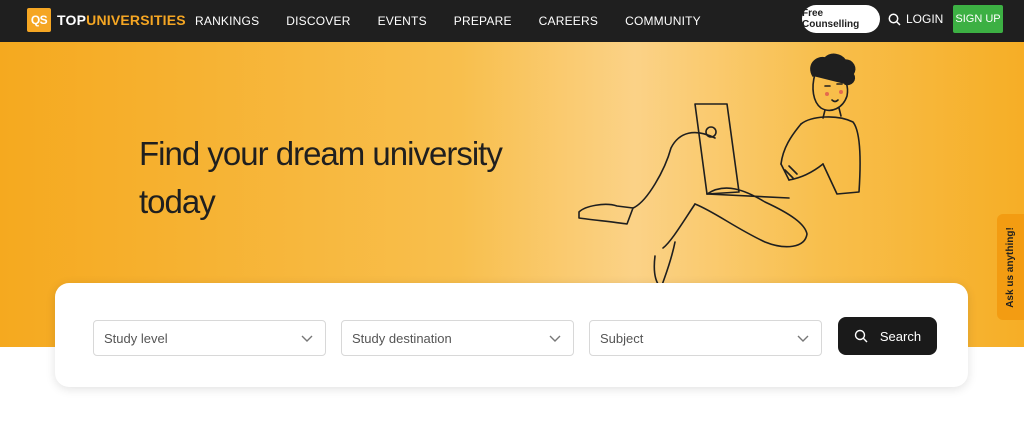 Image resolution: width=1024 pixels, height=428 pixels. I want to click on subject-select: Subject, so click(705, 338).